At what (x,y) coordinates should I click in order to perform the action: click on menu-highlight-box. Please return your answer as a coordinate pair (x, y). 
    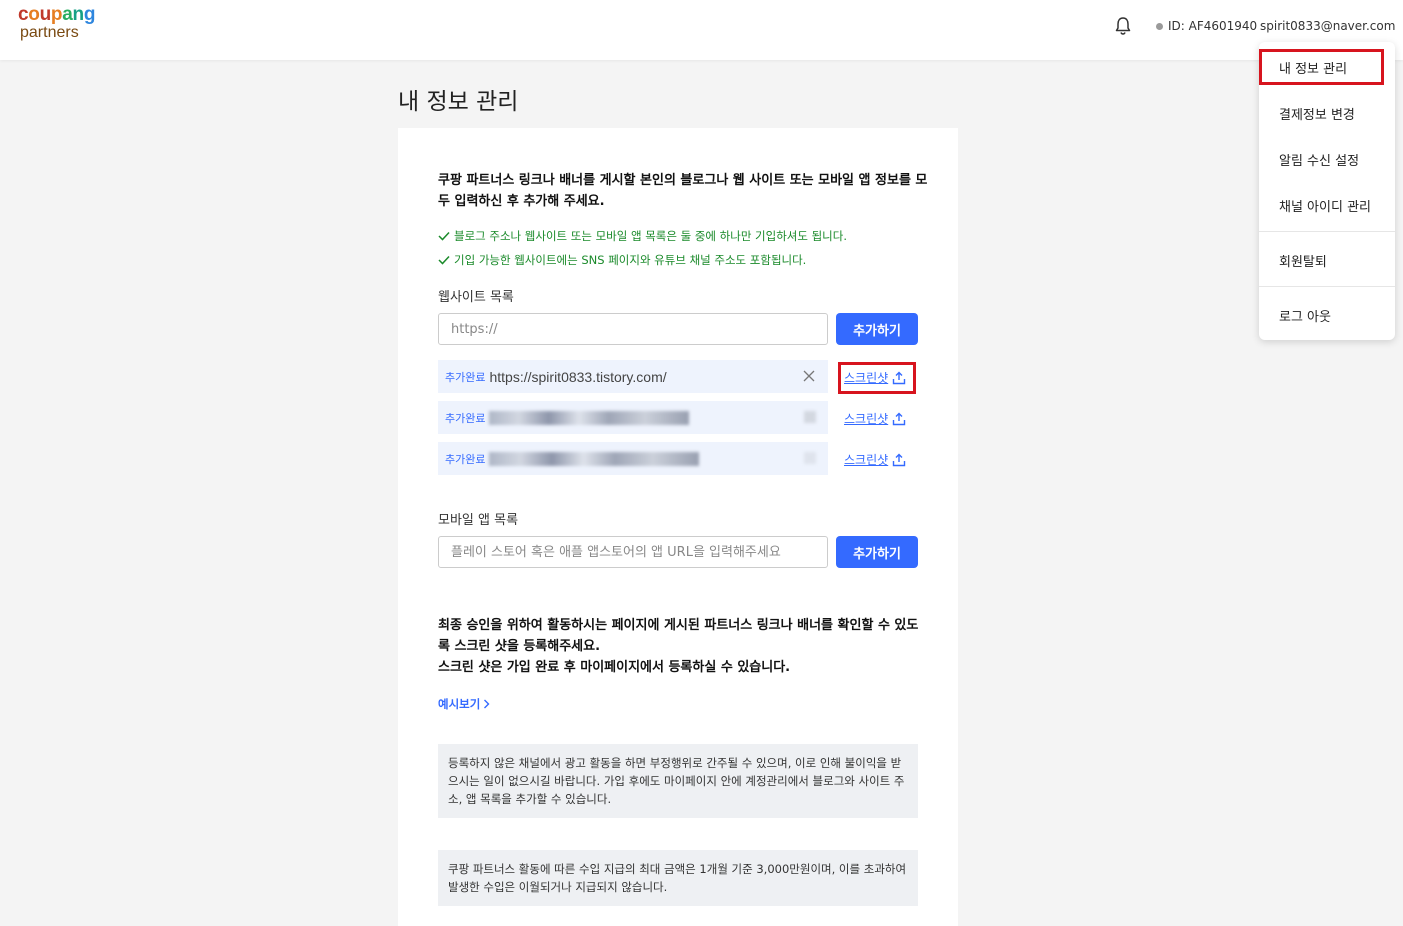
    Looking at the image, I should click on (1321, 67).